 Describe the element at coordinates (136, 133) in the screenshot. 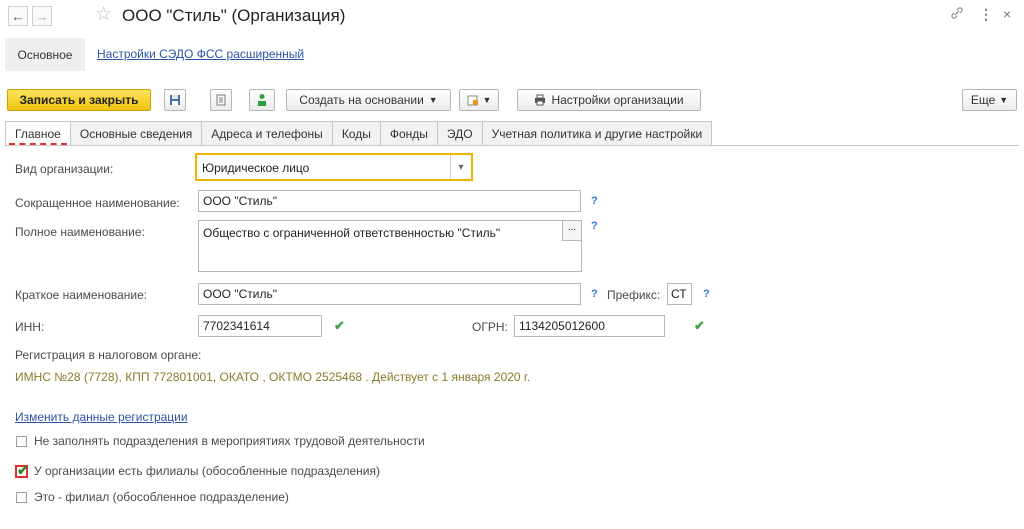

I see `tab-basic-info: Основные сведения` at that location.